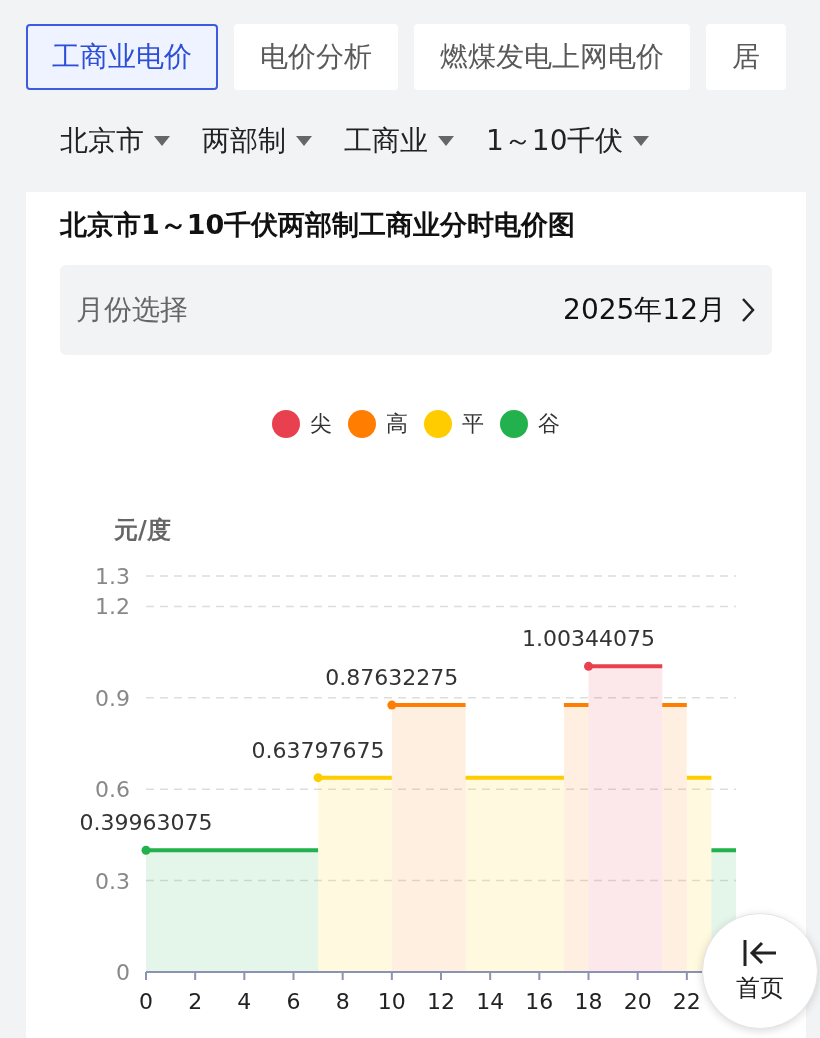 The height and width of the screenshot is (1038, 820). Describe the element at coordinates (257, 141) in the screenshot. I see `filter-dropdown: 两部制` at that location.